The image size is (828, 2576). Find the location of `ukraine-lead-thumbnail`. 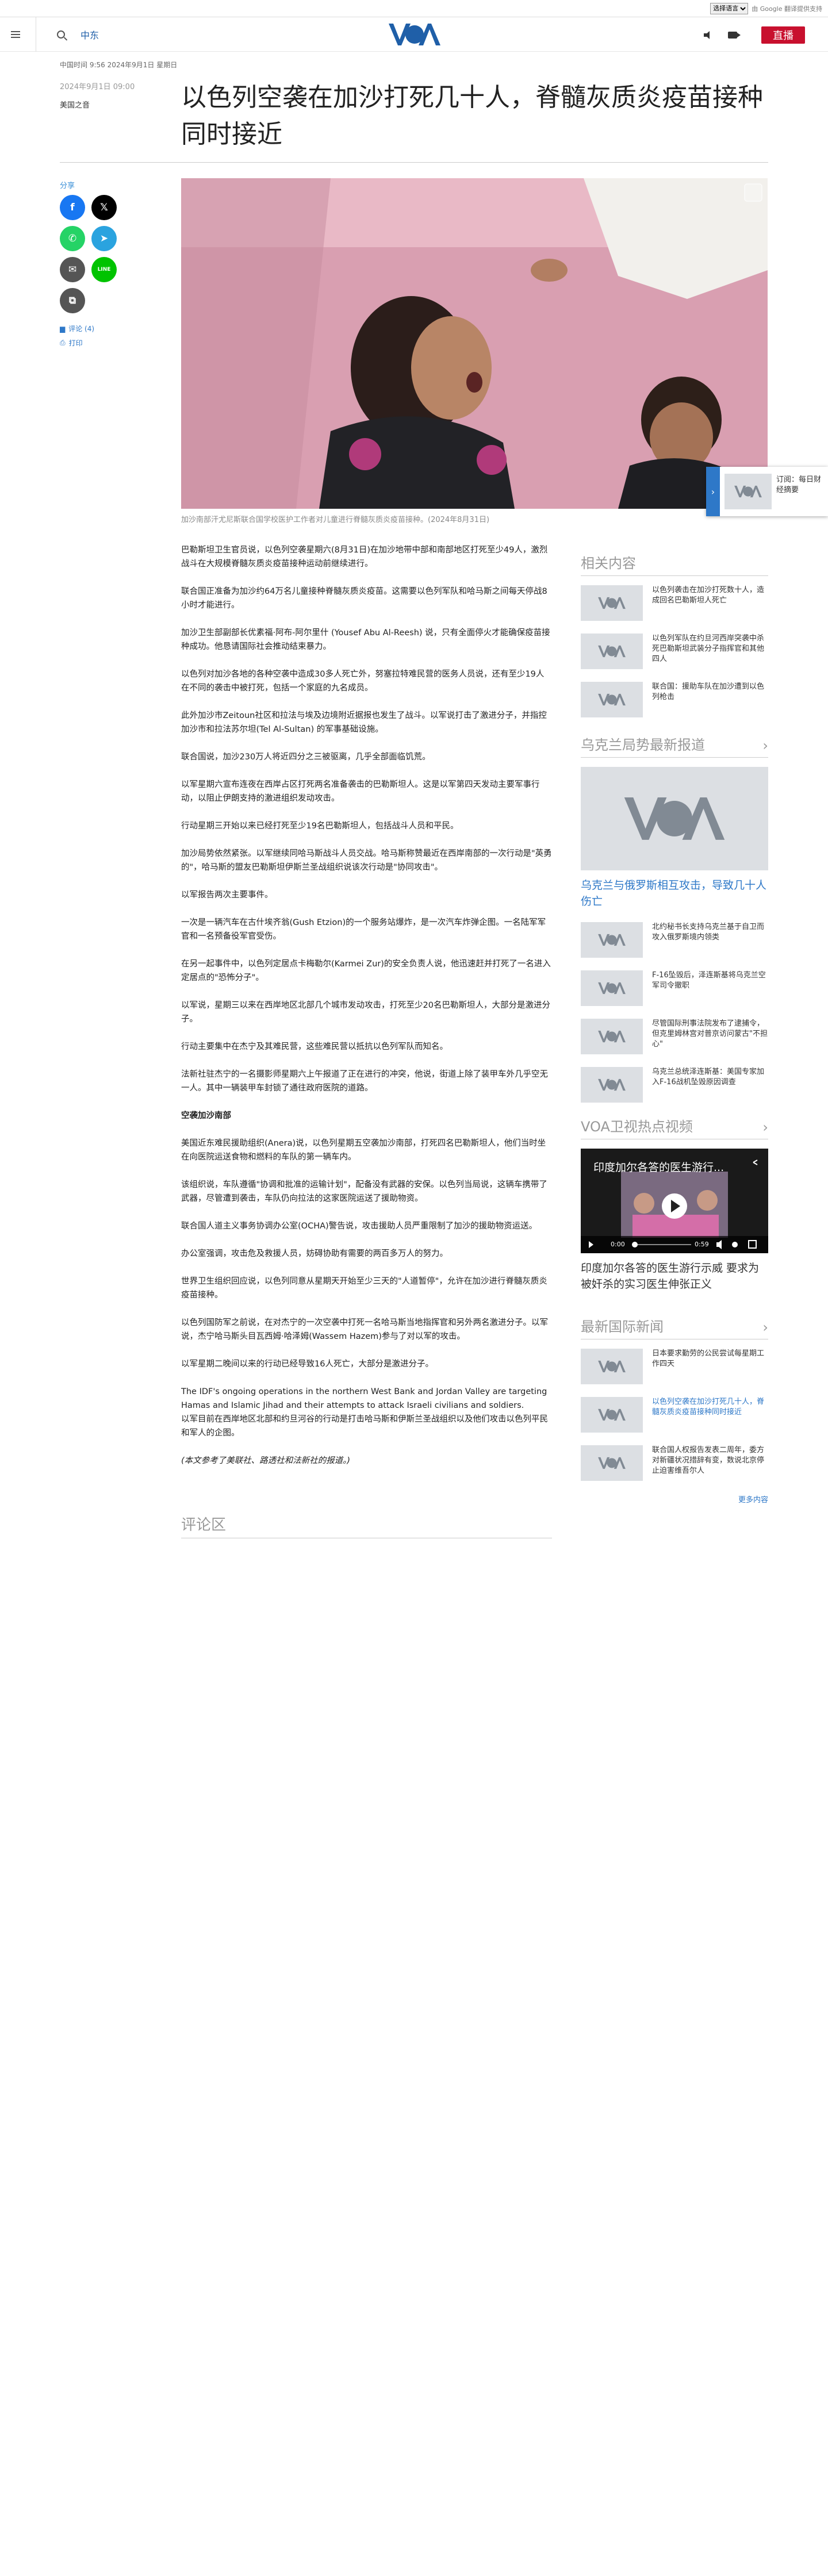

ukraine-lead-thumbnail is located at coordinates (674, 819).